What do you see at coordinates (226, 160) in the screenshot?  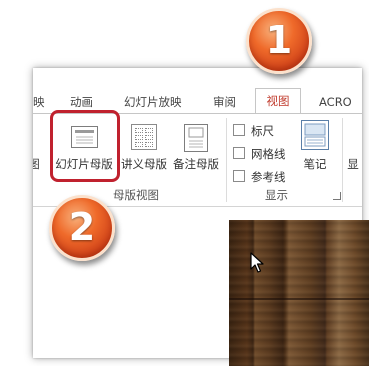 I see `group-divider` at bounding box center [226, 160].